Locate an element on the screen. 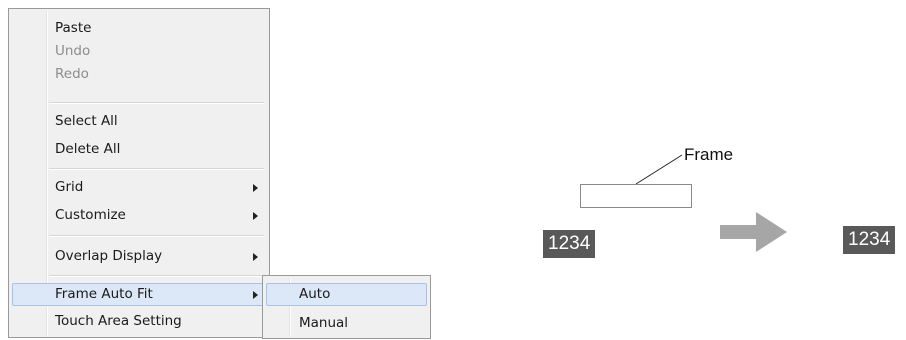 This screenshot has height=340, width=906. right-arrow-icon is located at coordinates (753, 232).